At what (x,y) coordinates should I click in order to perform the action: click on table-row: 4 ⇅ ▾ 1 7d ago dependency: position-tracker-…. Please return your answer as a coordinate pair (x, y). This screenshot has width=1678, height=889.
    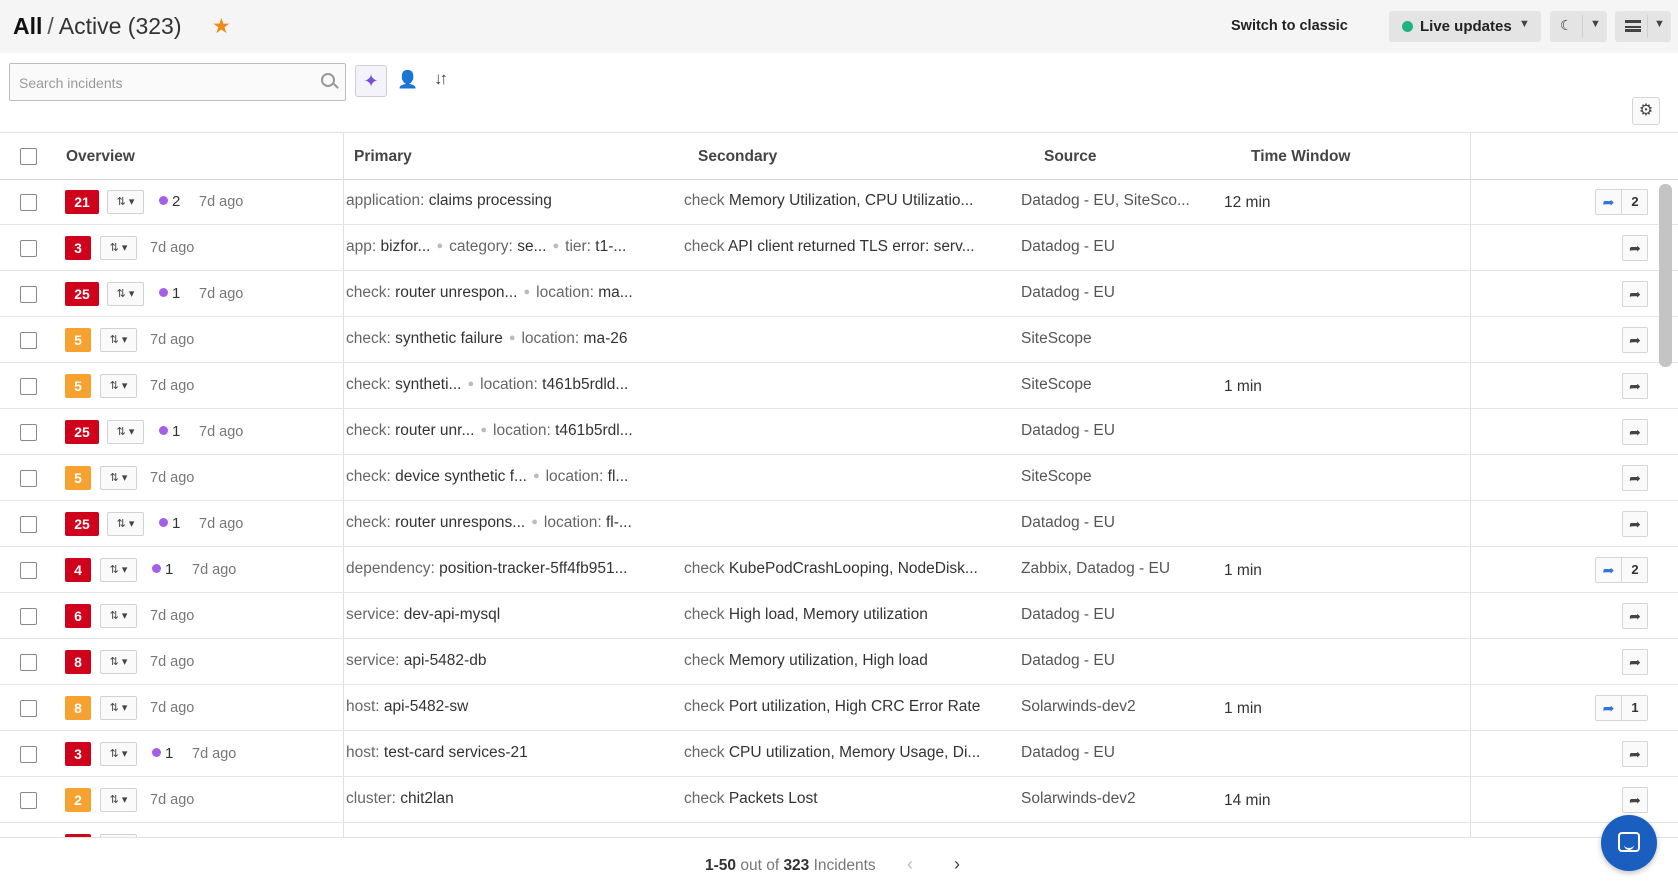
    Looking at the image, I should click on (839, 570).